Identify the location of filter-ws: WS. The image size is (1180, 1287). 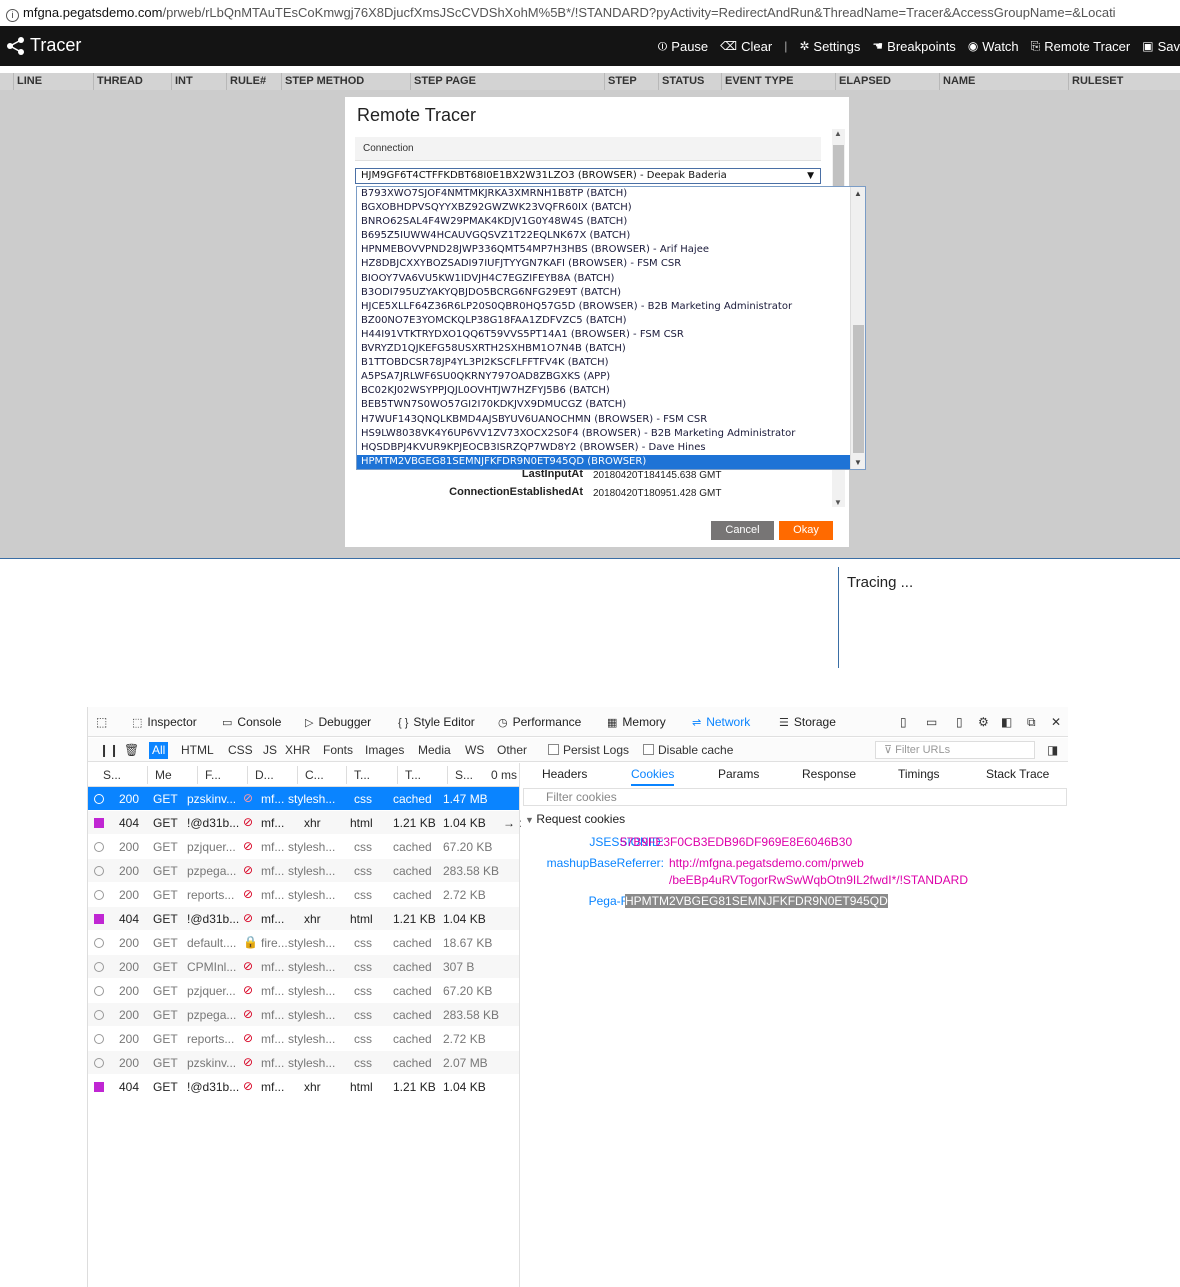
(474, 750).